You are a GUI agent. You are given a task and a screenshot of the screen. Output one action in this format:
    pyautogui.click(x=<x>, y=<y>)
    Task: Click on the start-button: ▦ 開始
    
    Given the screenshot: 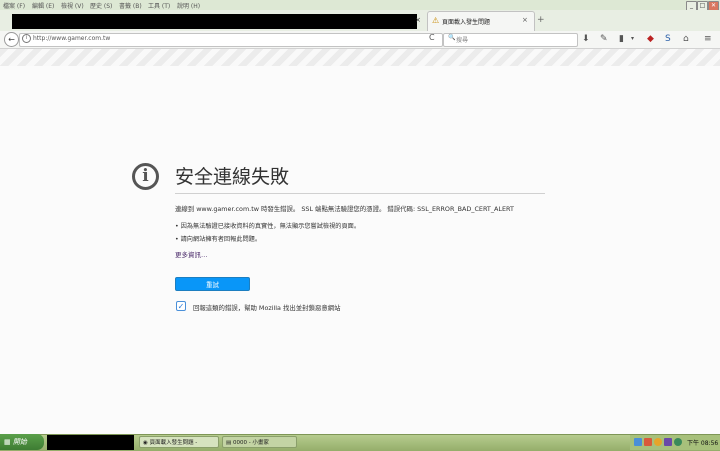 What is the action you would take?
    pyautogui.click(x=22, y=442)
    